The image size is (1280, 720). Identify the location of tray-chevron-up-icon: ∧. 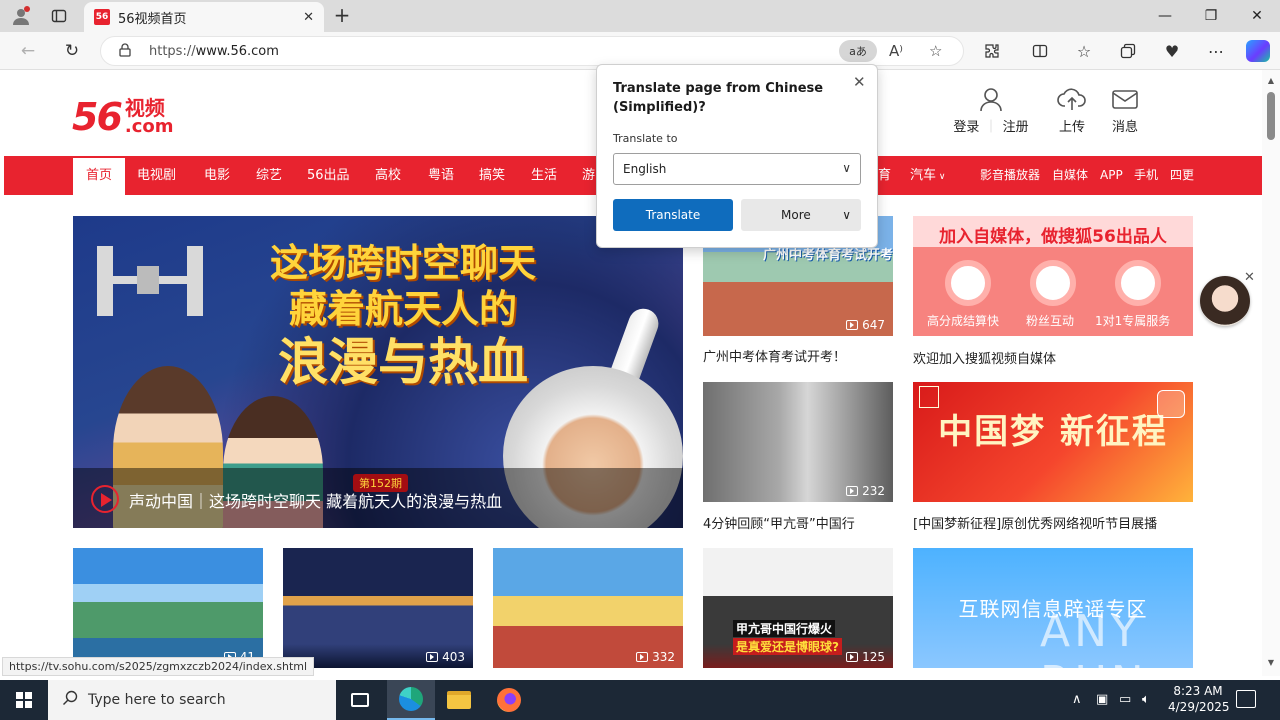
(1077, 699).